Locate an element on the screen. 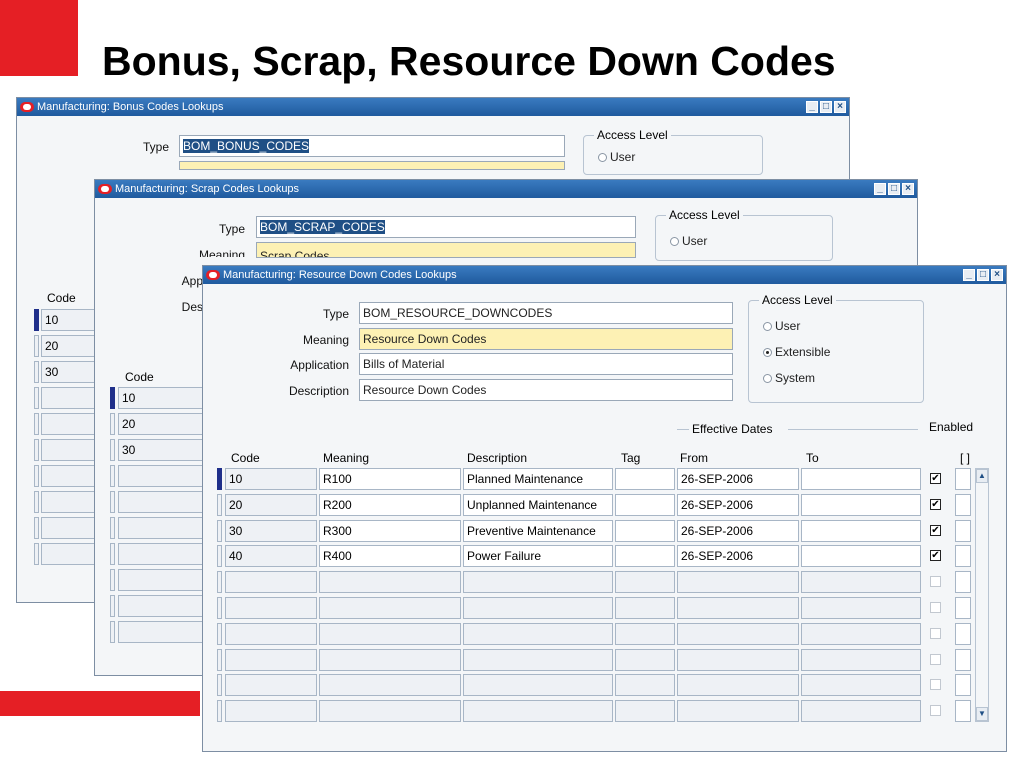 The image size is (1024, 768). bonus-code-cell: 20 is located at coordinates (69, 346).